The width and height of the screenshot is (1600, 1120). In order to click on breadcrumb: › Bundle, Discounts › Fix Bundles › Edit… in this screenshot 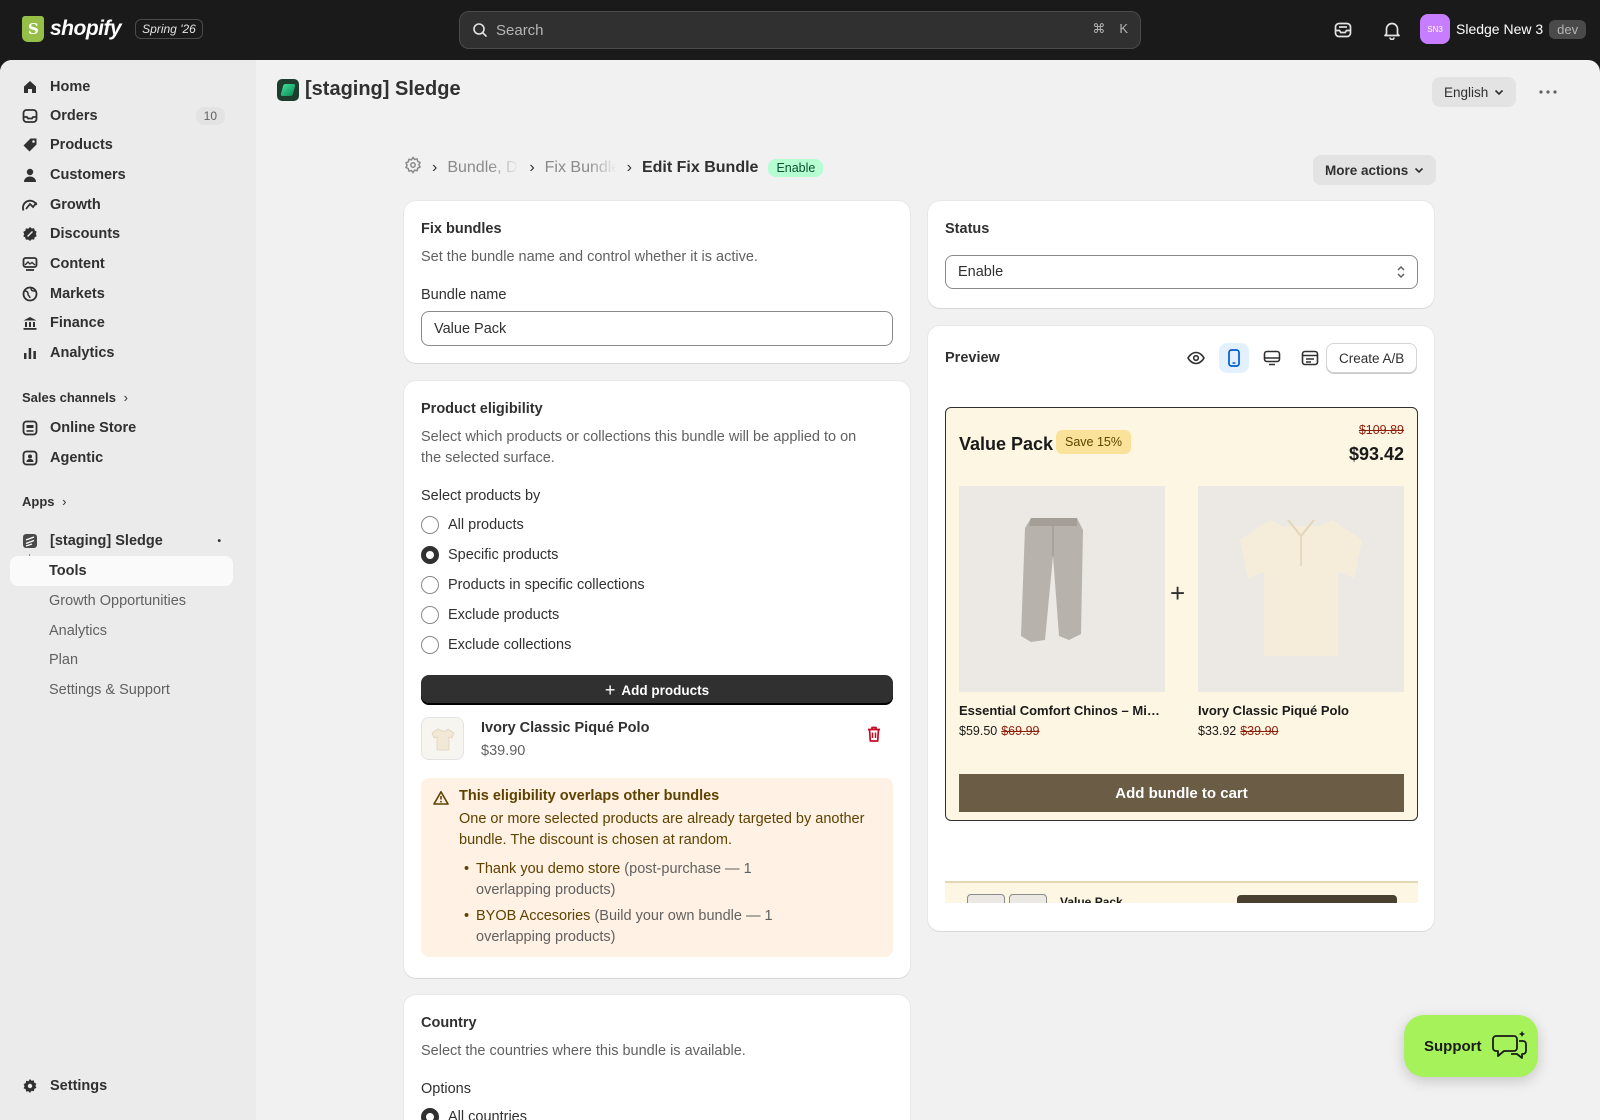, I will do `click(614, 167)`.